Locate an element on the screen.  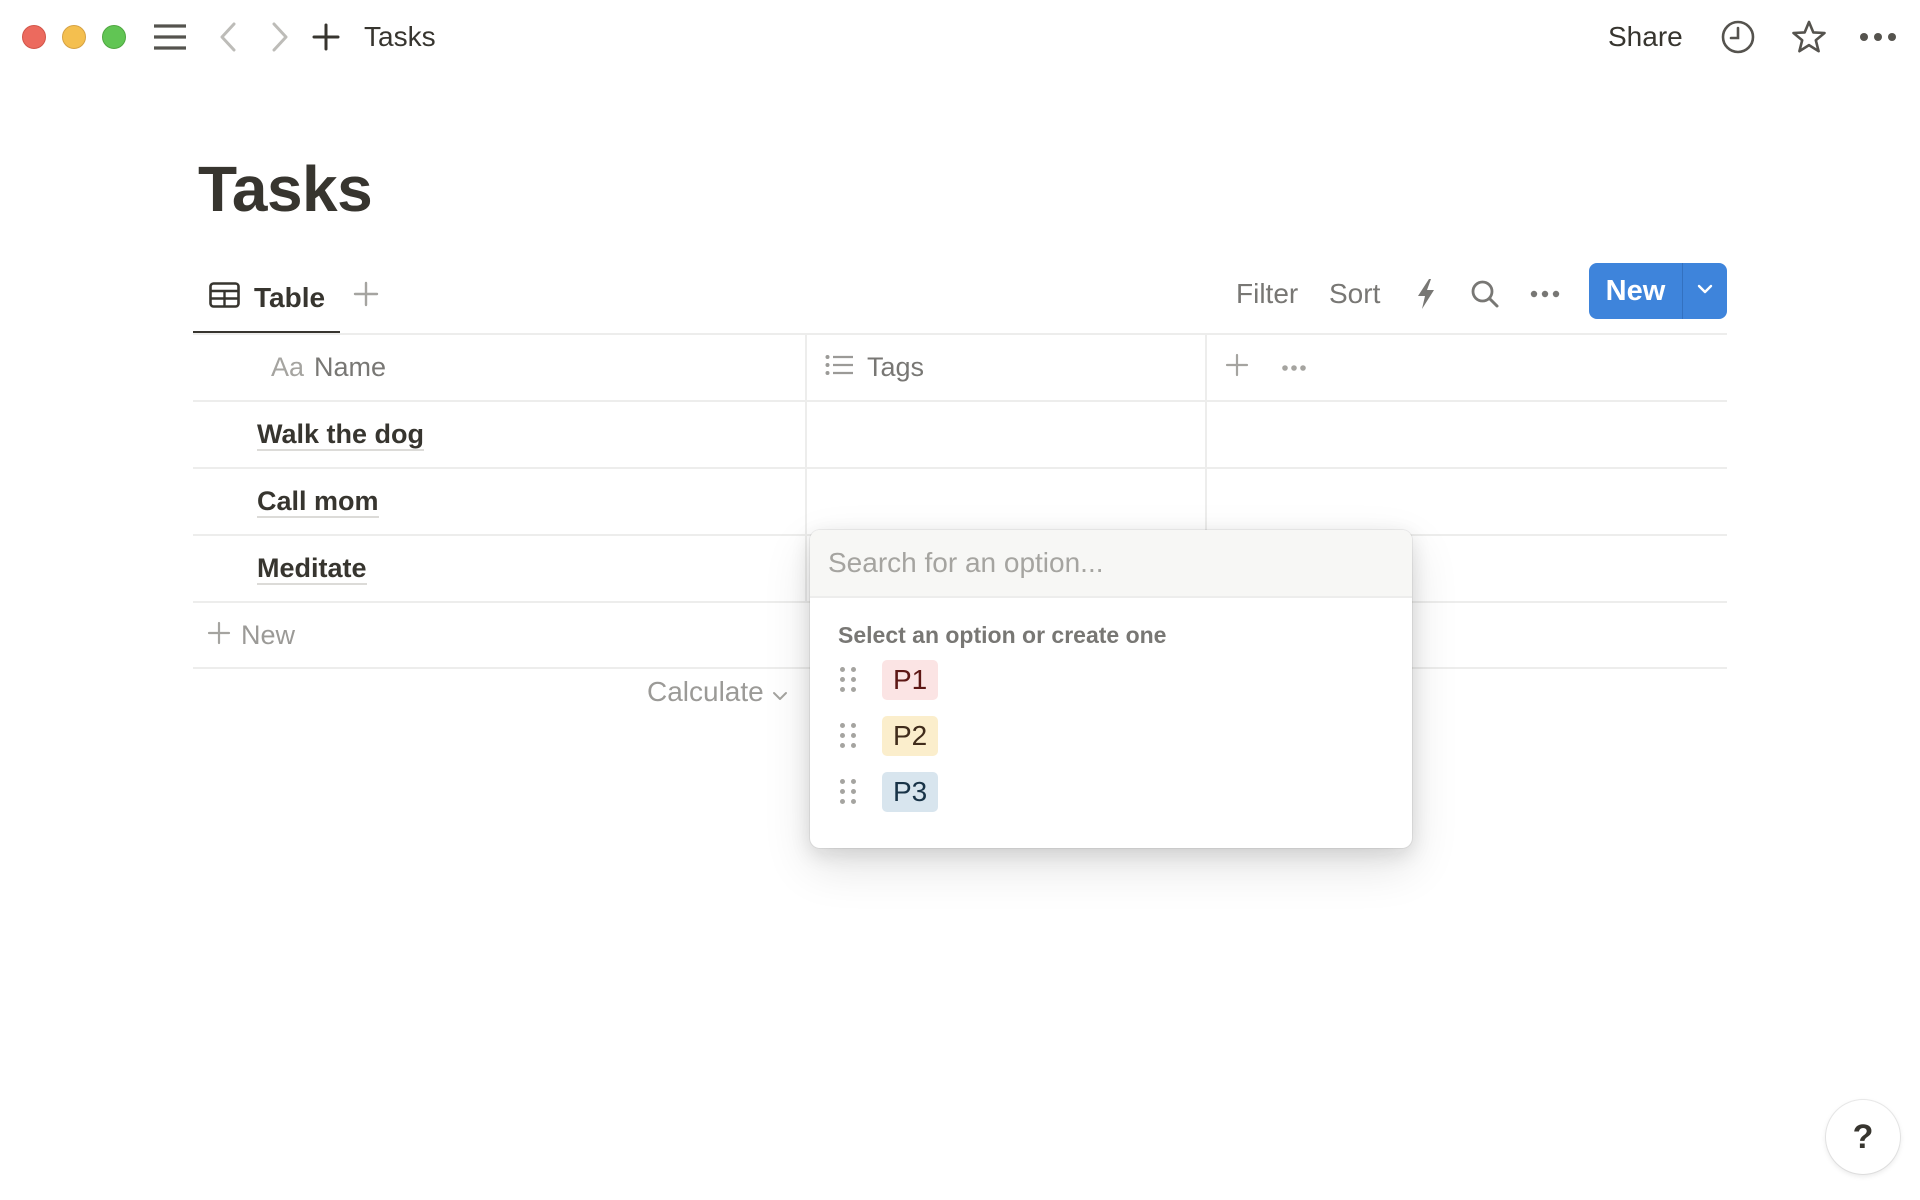
filter-button: Filter is located at coordinates (1267, 294).